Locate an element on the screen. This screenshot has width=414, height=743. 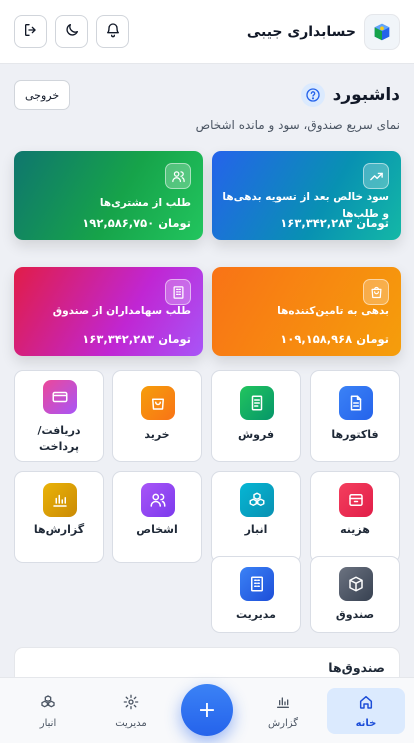
tile-cashbox: صندوق is located at coordinates (355, 594).